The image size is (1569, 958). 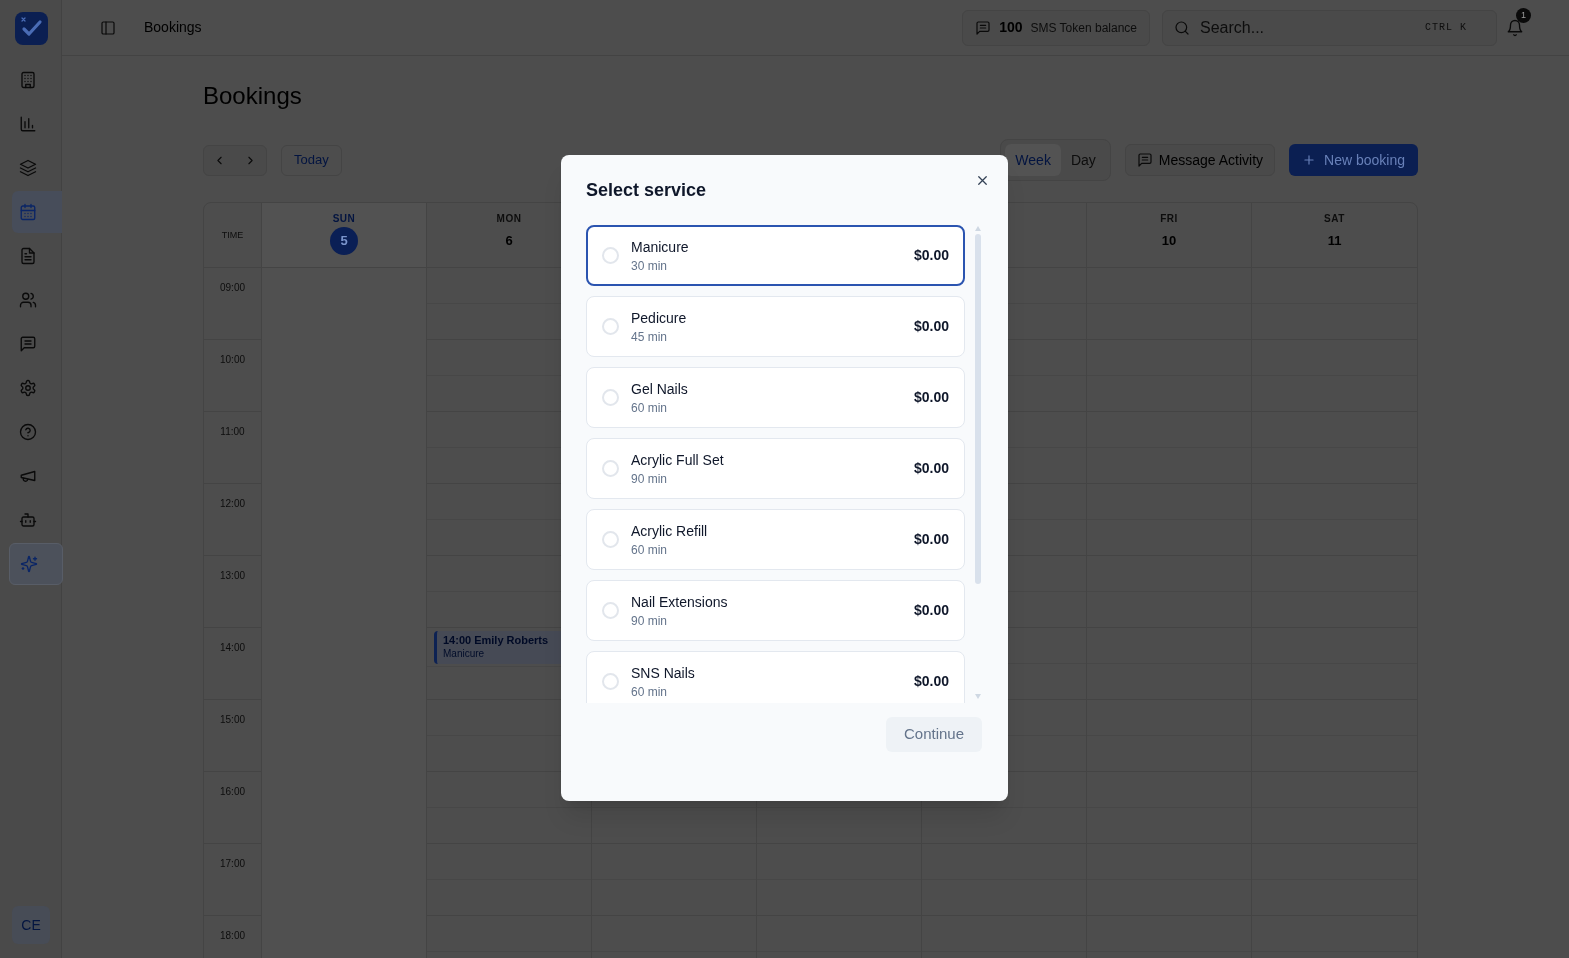 I want to click on sms-count: 100, so click(x=1011, y=27).